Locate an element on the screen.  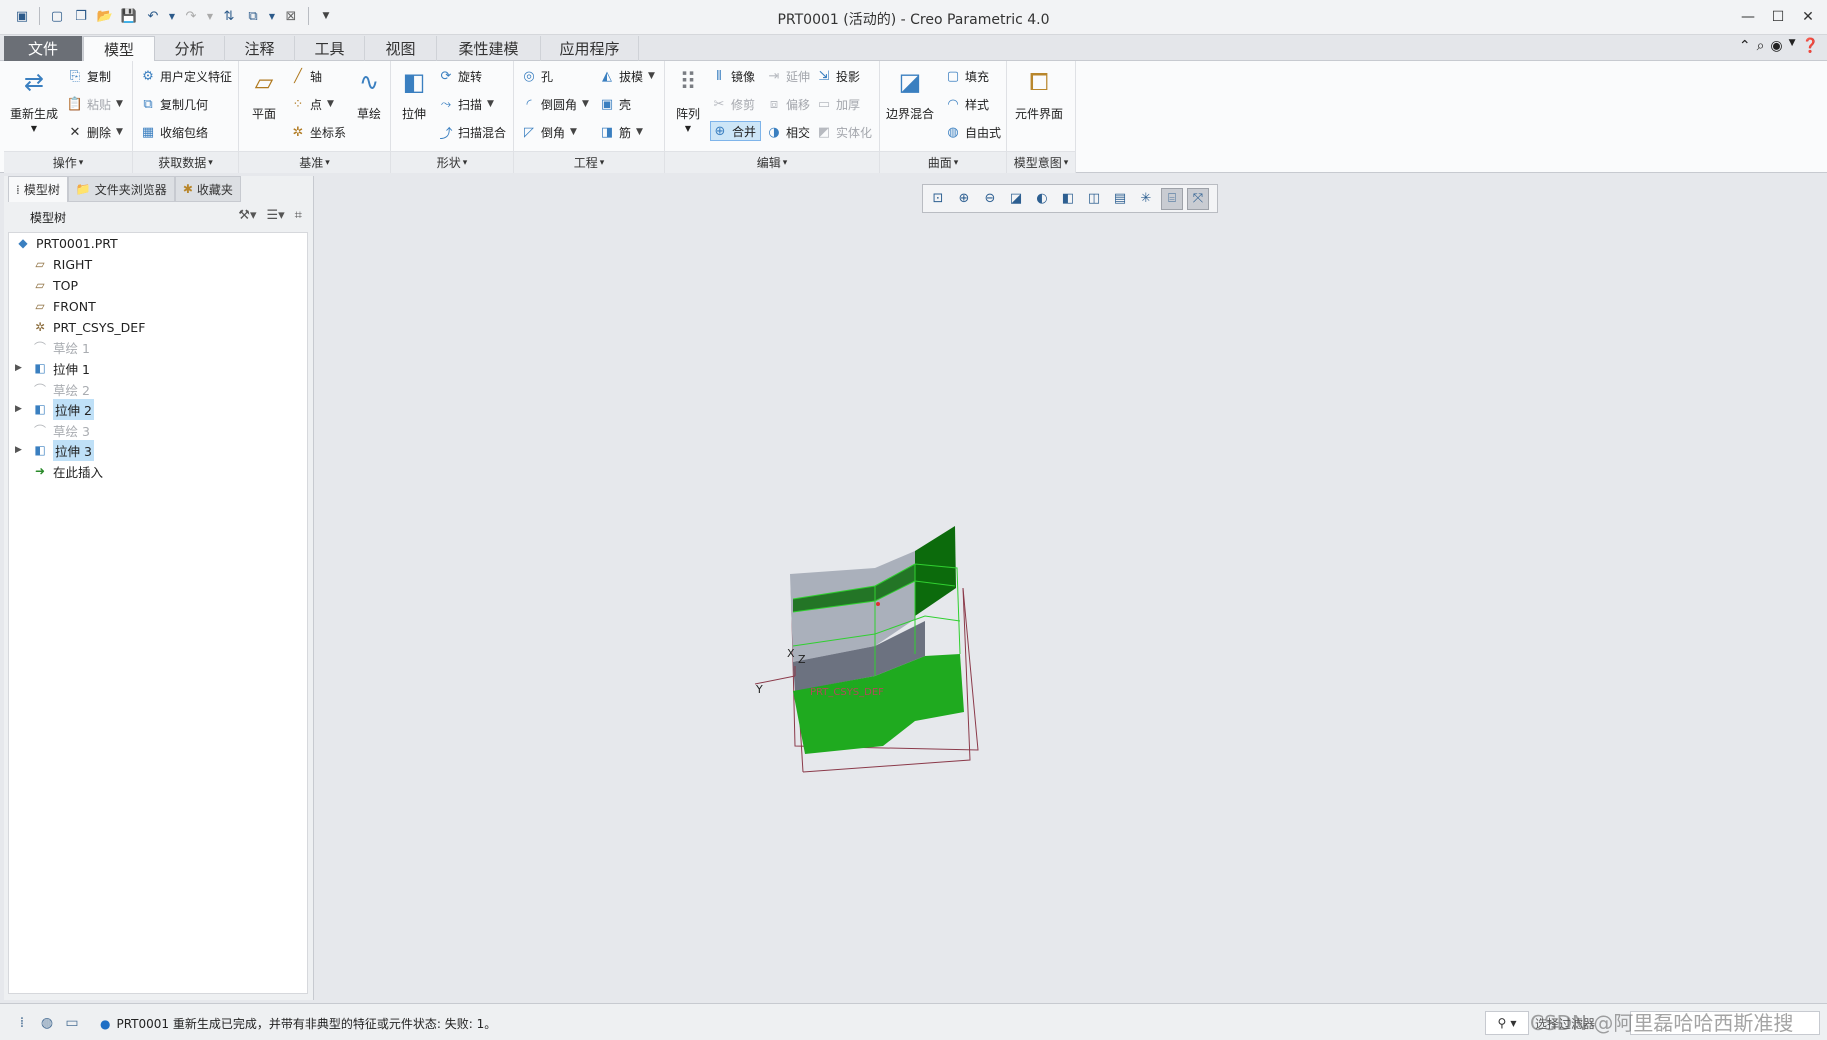
tab-applications: 应用程序 is located at coordinates (590, 48).